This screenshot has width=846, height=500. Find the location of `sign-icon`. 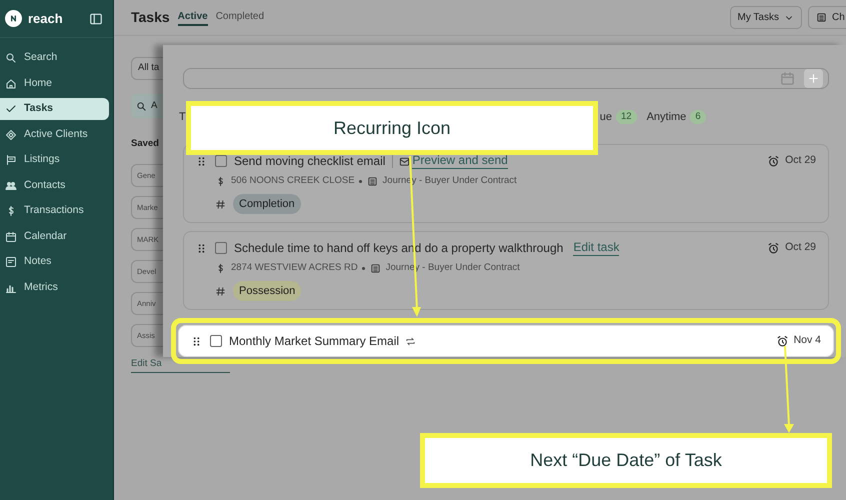

sign-icon is located at coordinates (11, 160).